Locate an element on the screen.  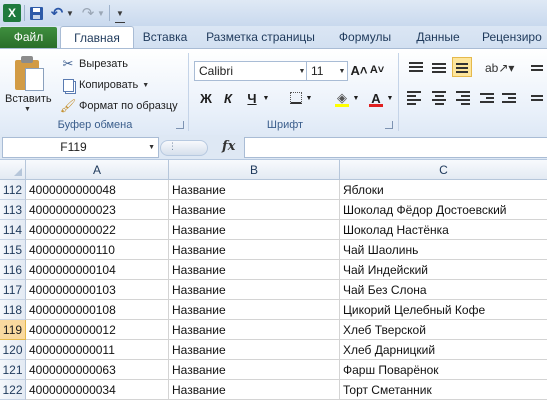
cell-a: 4000000000034 is located at coordinates (97, 390).